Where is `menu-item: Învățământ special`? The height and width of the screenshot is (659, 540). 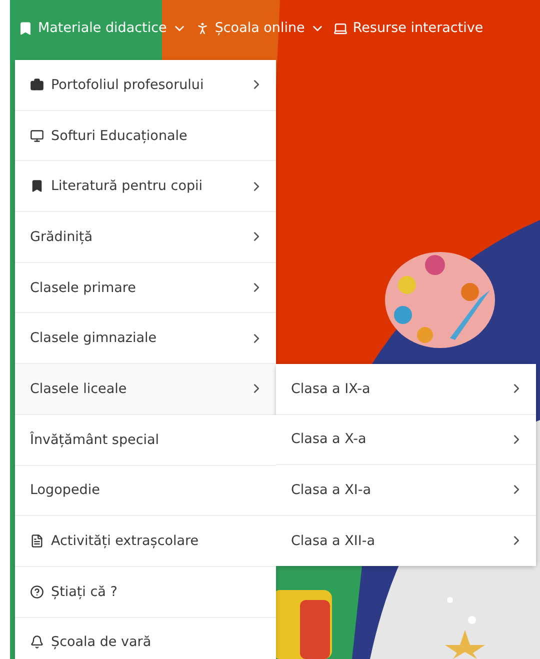 menu-item: Învățământ special is located at coordinates (145, 439).